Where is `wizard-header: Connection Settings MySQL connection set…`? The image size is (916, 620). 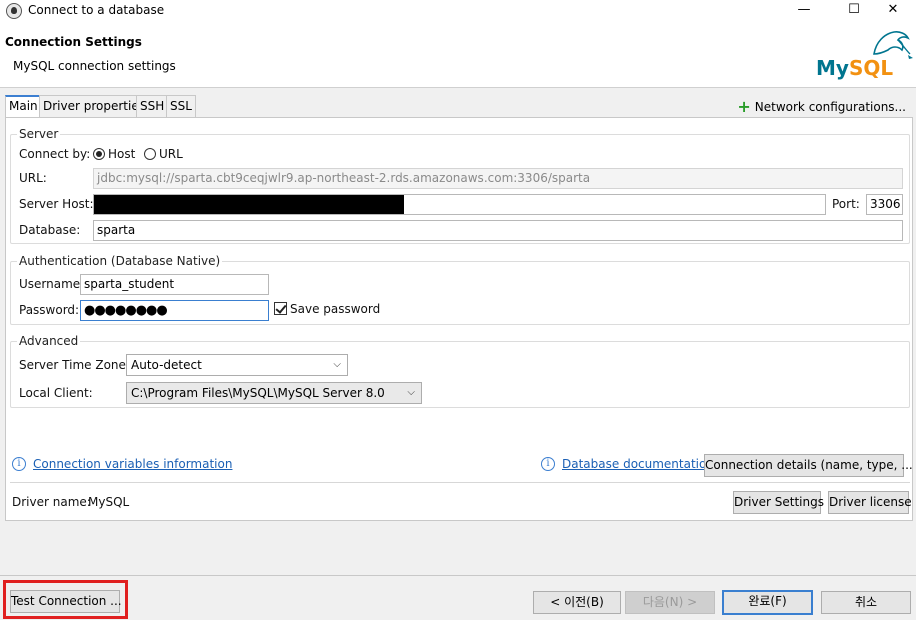
wizard-header: Connection Settings MySQL connection set… is located at coordinates (458, 55).